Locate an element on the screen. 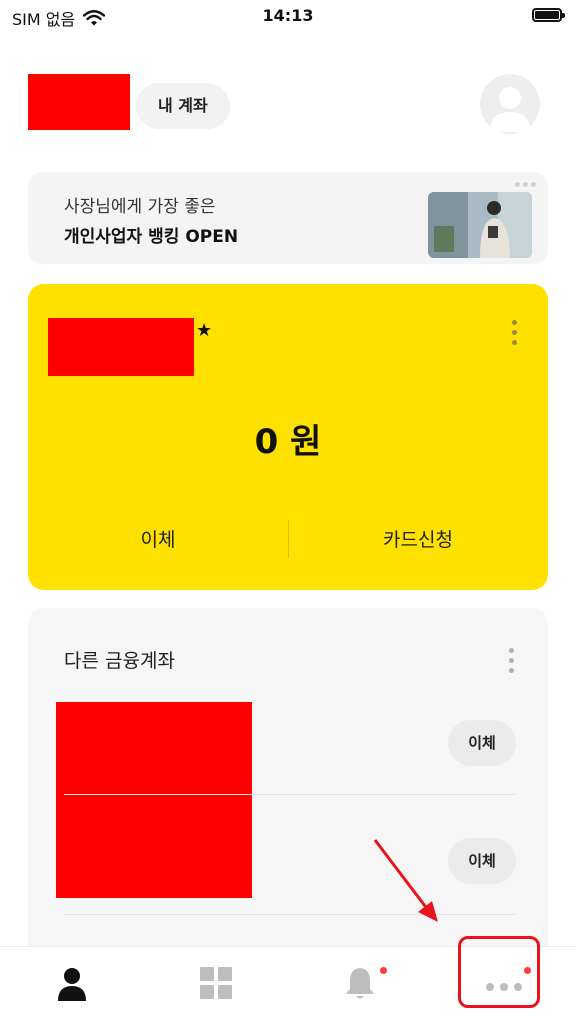  battery-icon is located at coordinates (548, 15).